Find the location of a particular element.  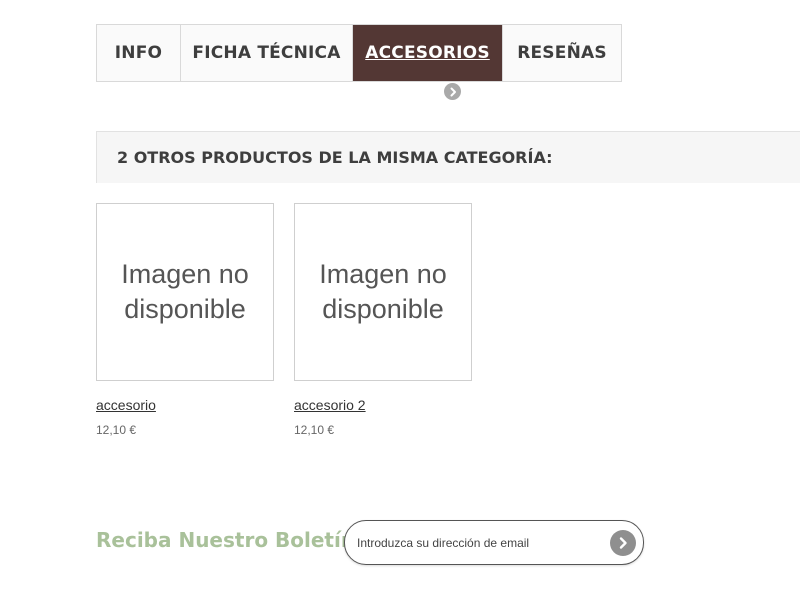

product-tabs: INFO FICHA TÉCNICA ACCESORIOS RESEÑAS is located at coordinates (359, 53).